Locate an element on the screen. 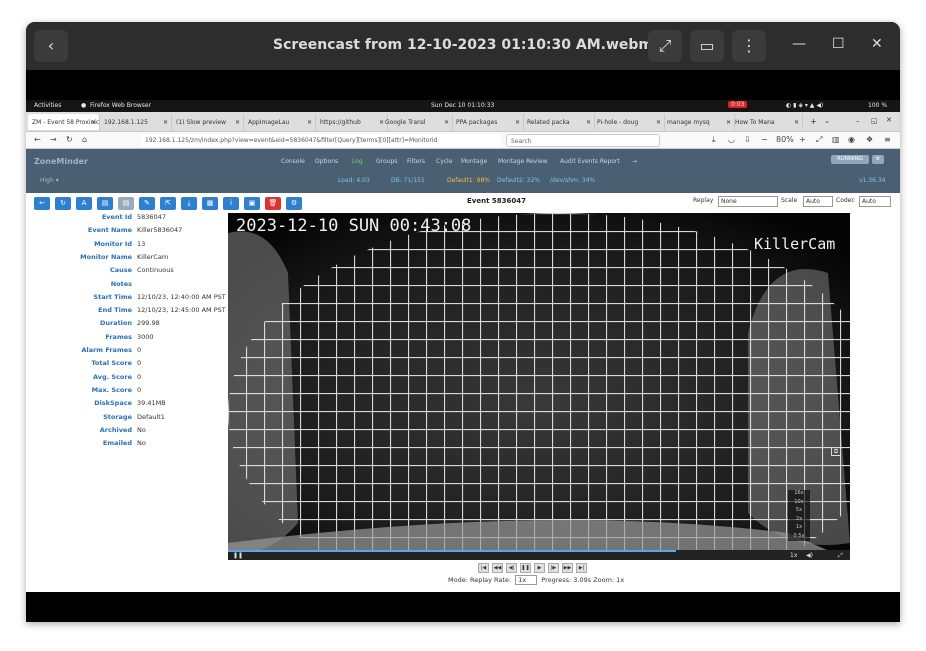 The image size is (926, 651). close-button: ✕ is located at coordinates (877, 44).